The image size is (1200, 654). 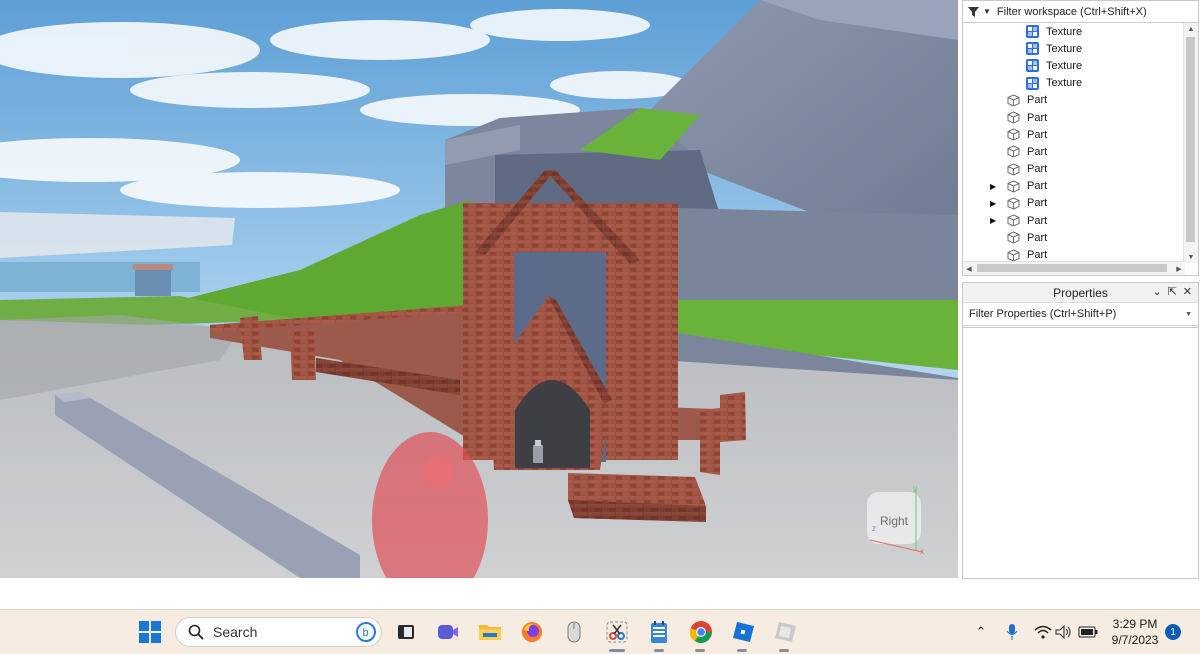 I want to click on clock-date: 9/7/2023, so click(x=1135, y=640).